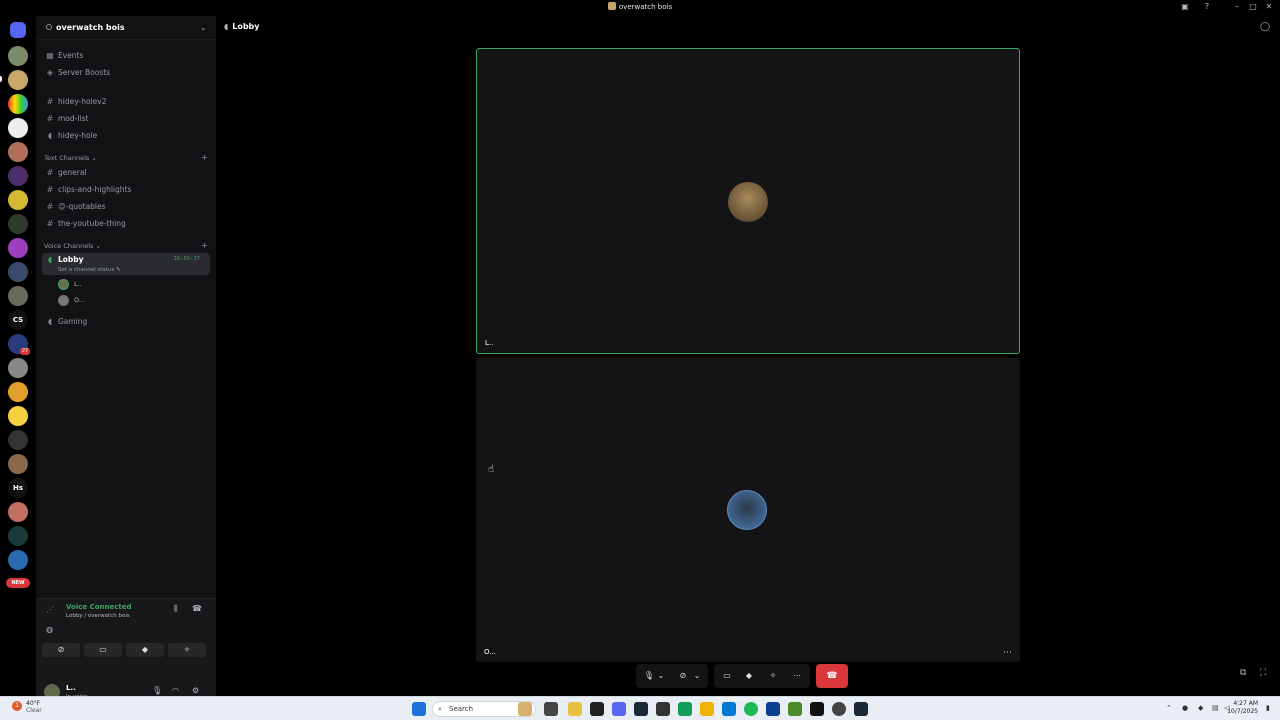 The height and width of the screenshot is (720, 1280). What do you see at coordinates (18, 320) in the screenshot?
I see `server-icon-cs: CS` at bounding box center [18, 320].